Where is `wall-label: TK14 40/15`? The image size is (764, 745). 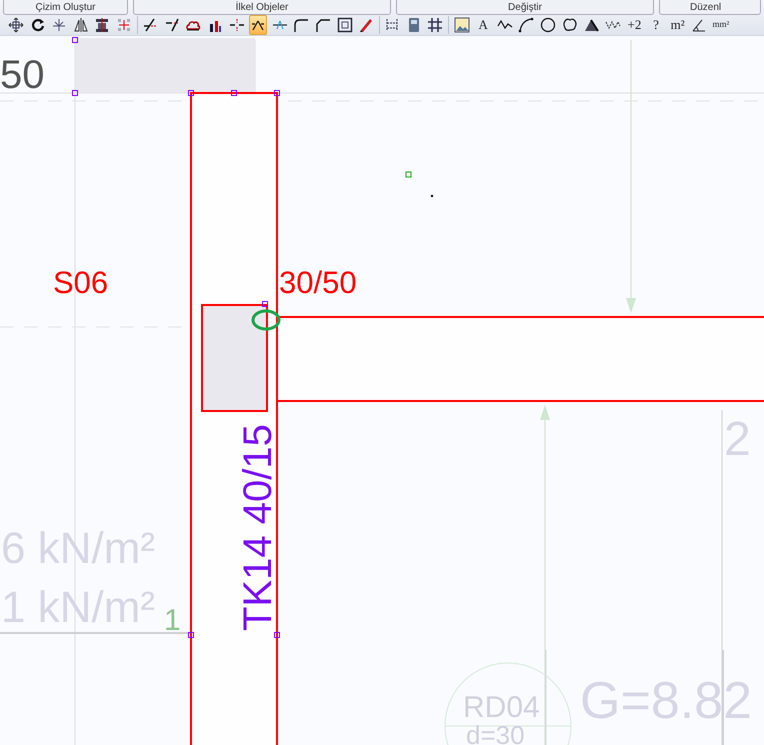 wall-label: TK14 40/15 is located at coordinates (258, 527).